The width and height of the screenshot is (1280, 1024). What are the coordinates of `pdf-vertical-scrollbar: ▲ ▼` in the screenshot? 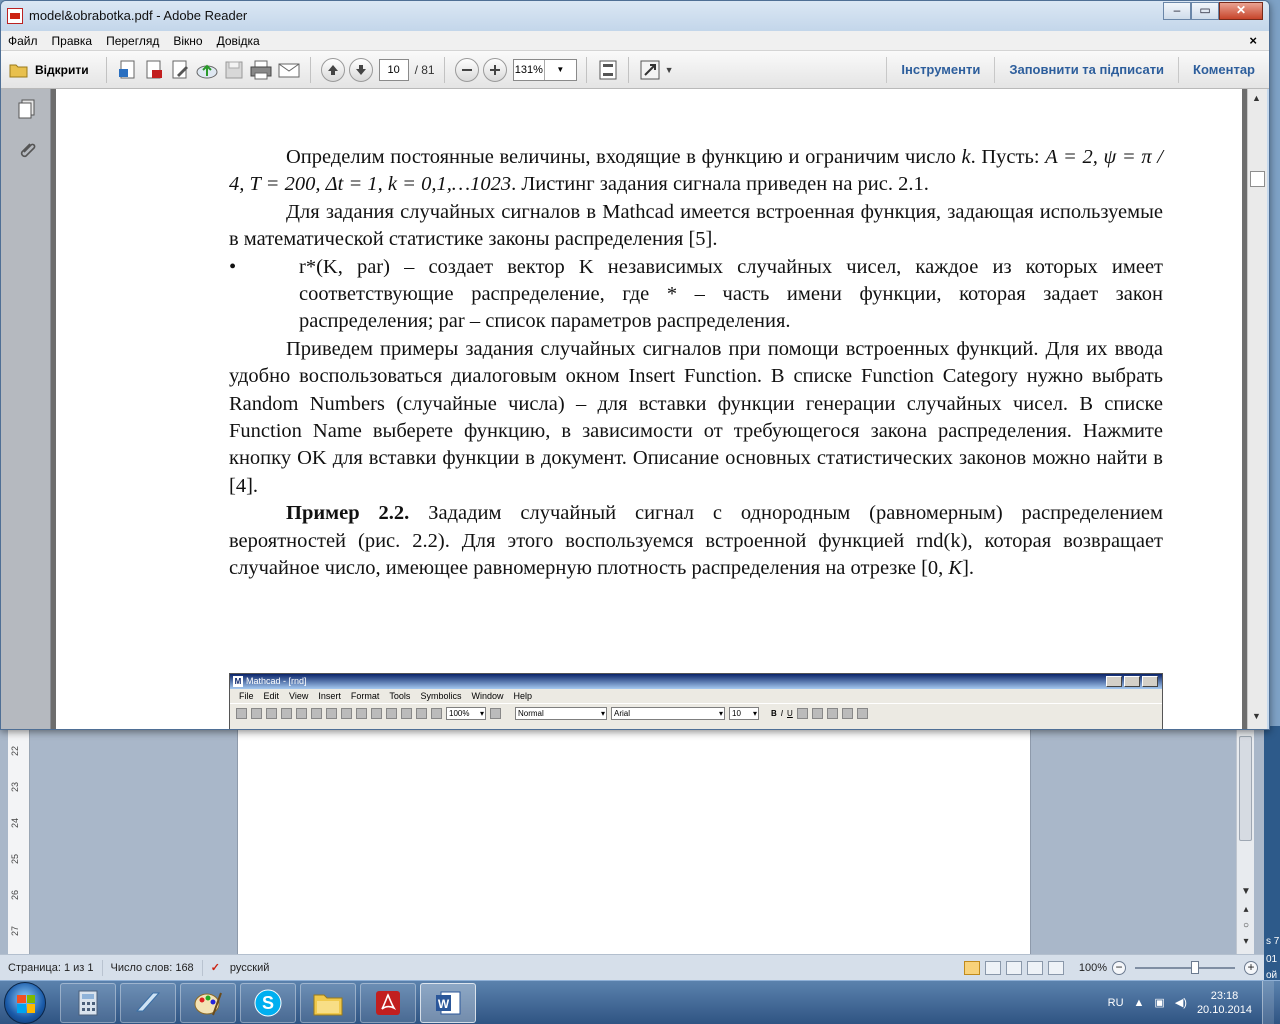 It's located at (1257, 409).